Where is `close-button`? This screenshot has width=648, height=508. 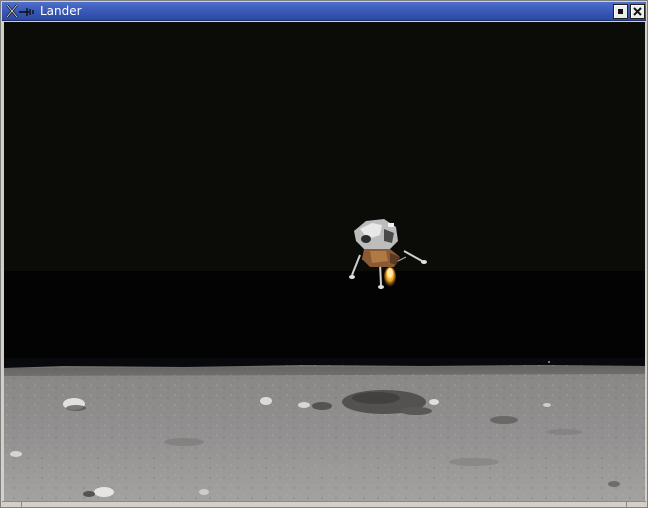 close-button is located at coordinates (637, 11).